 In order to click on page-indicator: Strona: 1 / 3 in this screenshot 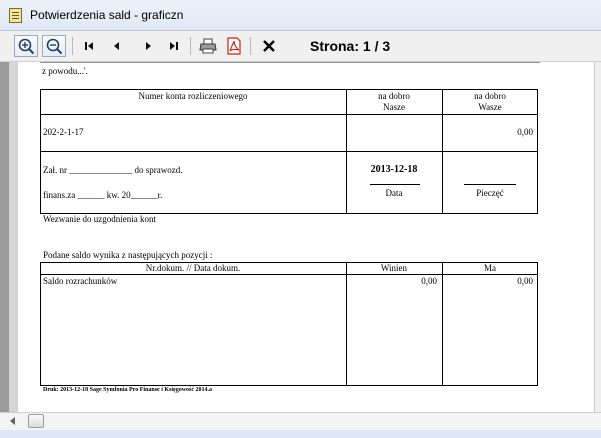, I will do `click(350, 46)`.